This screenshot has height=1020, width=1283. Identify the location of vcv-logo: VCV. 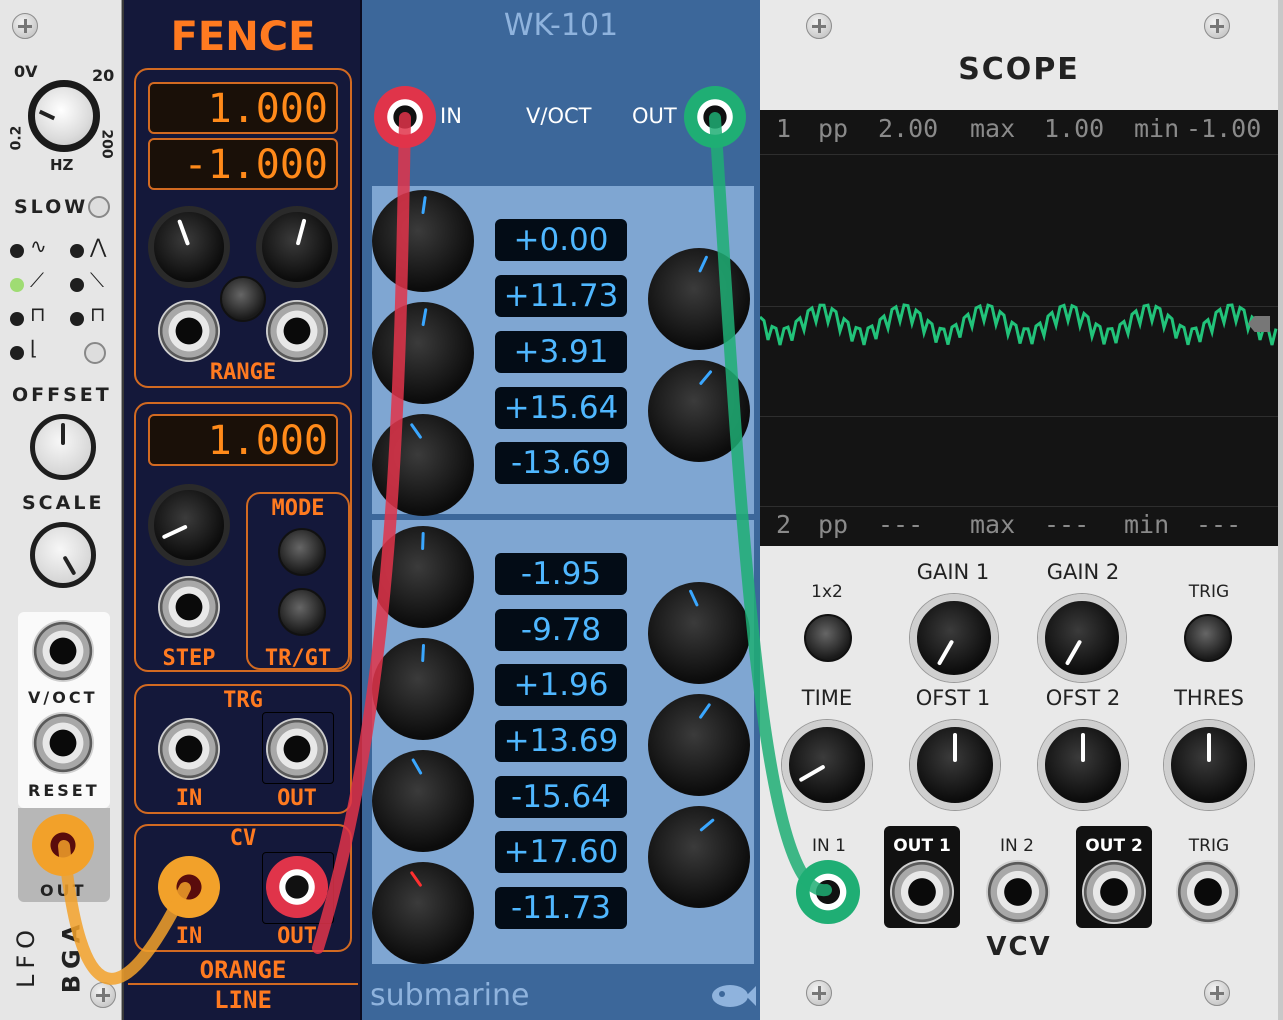
(1019, 947).